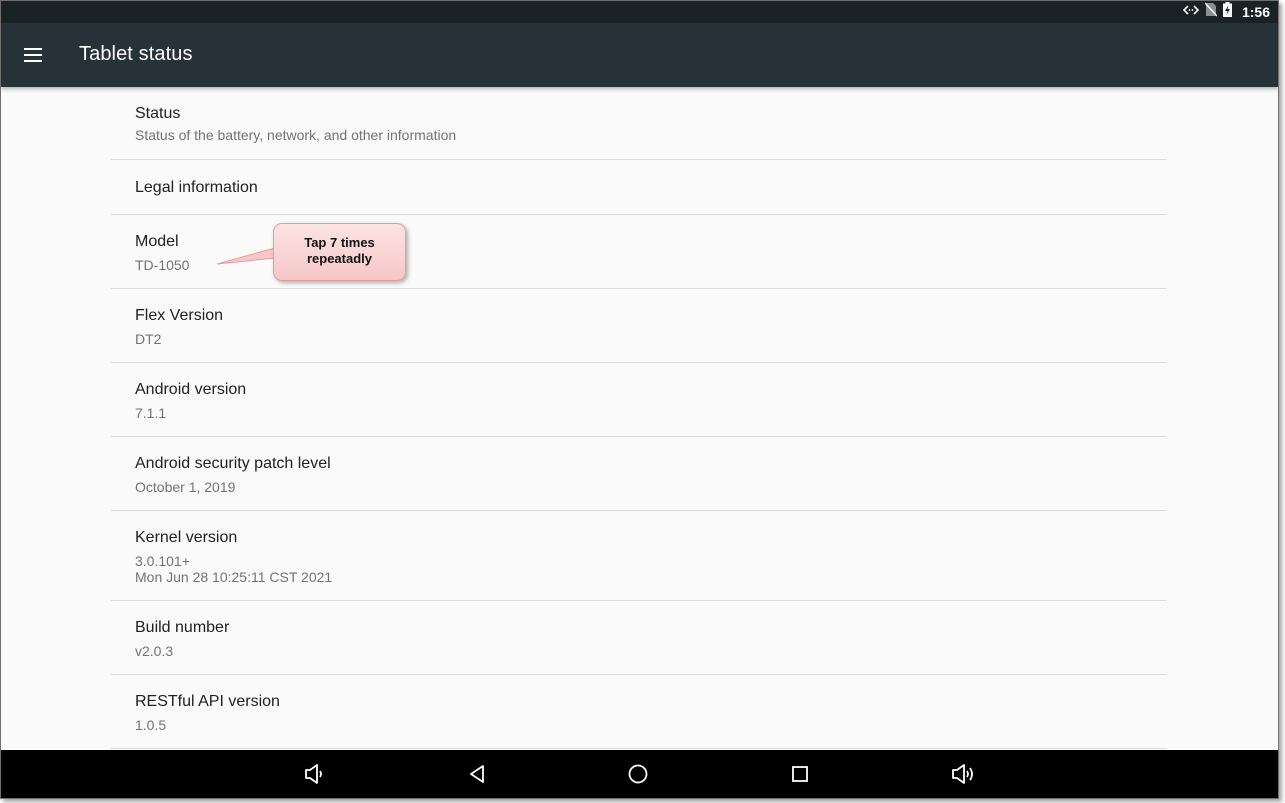  Describe the element at coordinates (191, 389) in the screenshot. I see `item-title: Android version` at that location.